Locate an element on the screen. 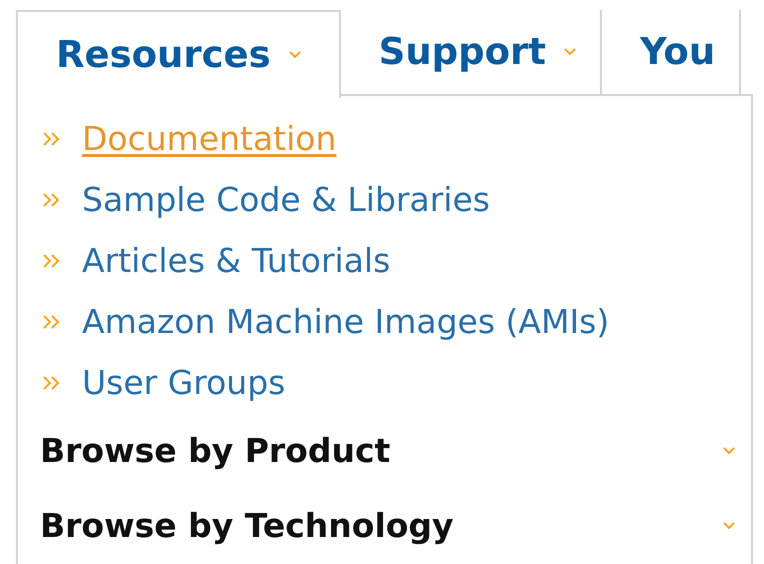 The image size is (764, 564). section-toggle: Browse by Product is located at coordinates (384, 450).